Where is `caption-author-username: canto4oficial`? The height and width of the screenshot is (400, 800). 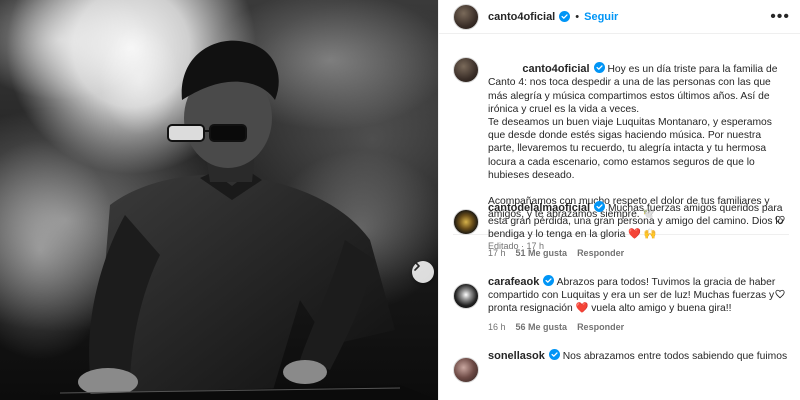 caption-author-username: canto4oficial is located at coordinates (555, 69).